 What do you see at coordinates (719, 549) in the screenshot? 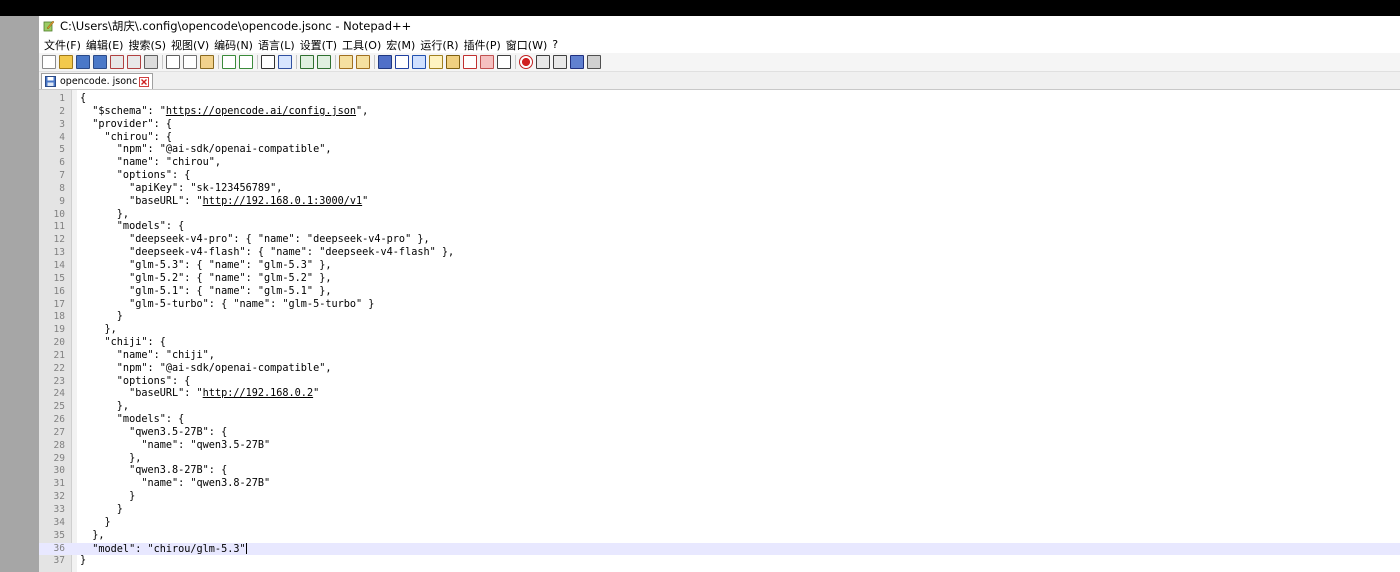
I see `code-line: 36 "model": "chirou/glm-5.3"` at bounding box center [719, 549].